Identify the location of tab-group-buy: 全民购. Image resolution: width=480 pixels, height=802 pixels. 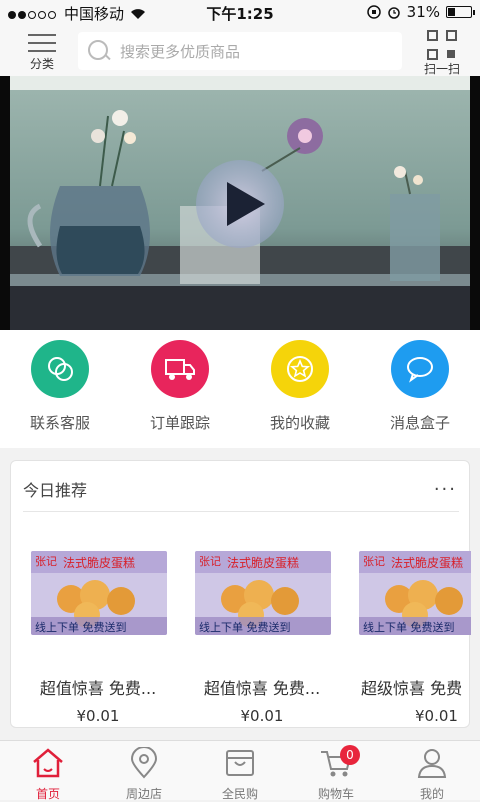
(240, 771).